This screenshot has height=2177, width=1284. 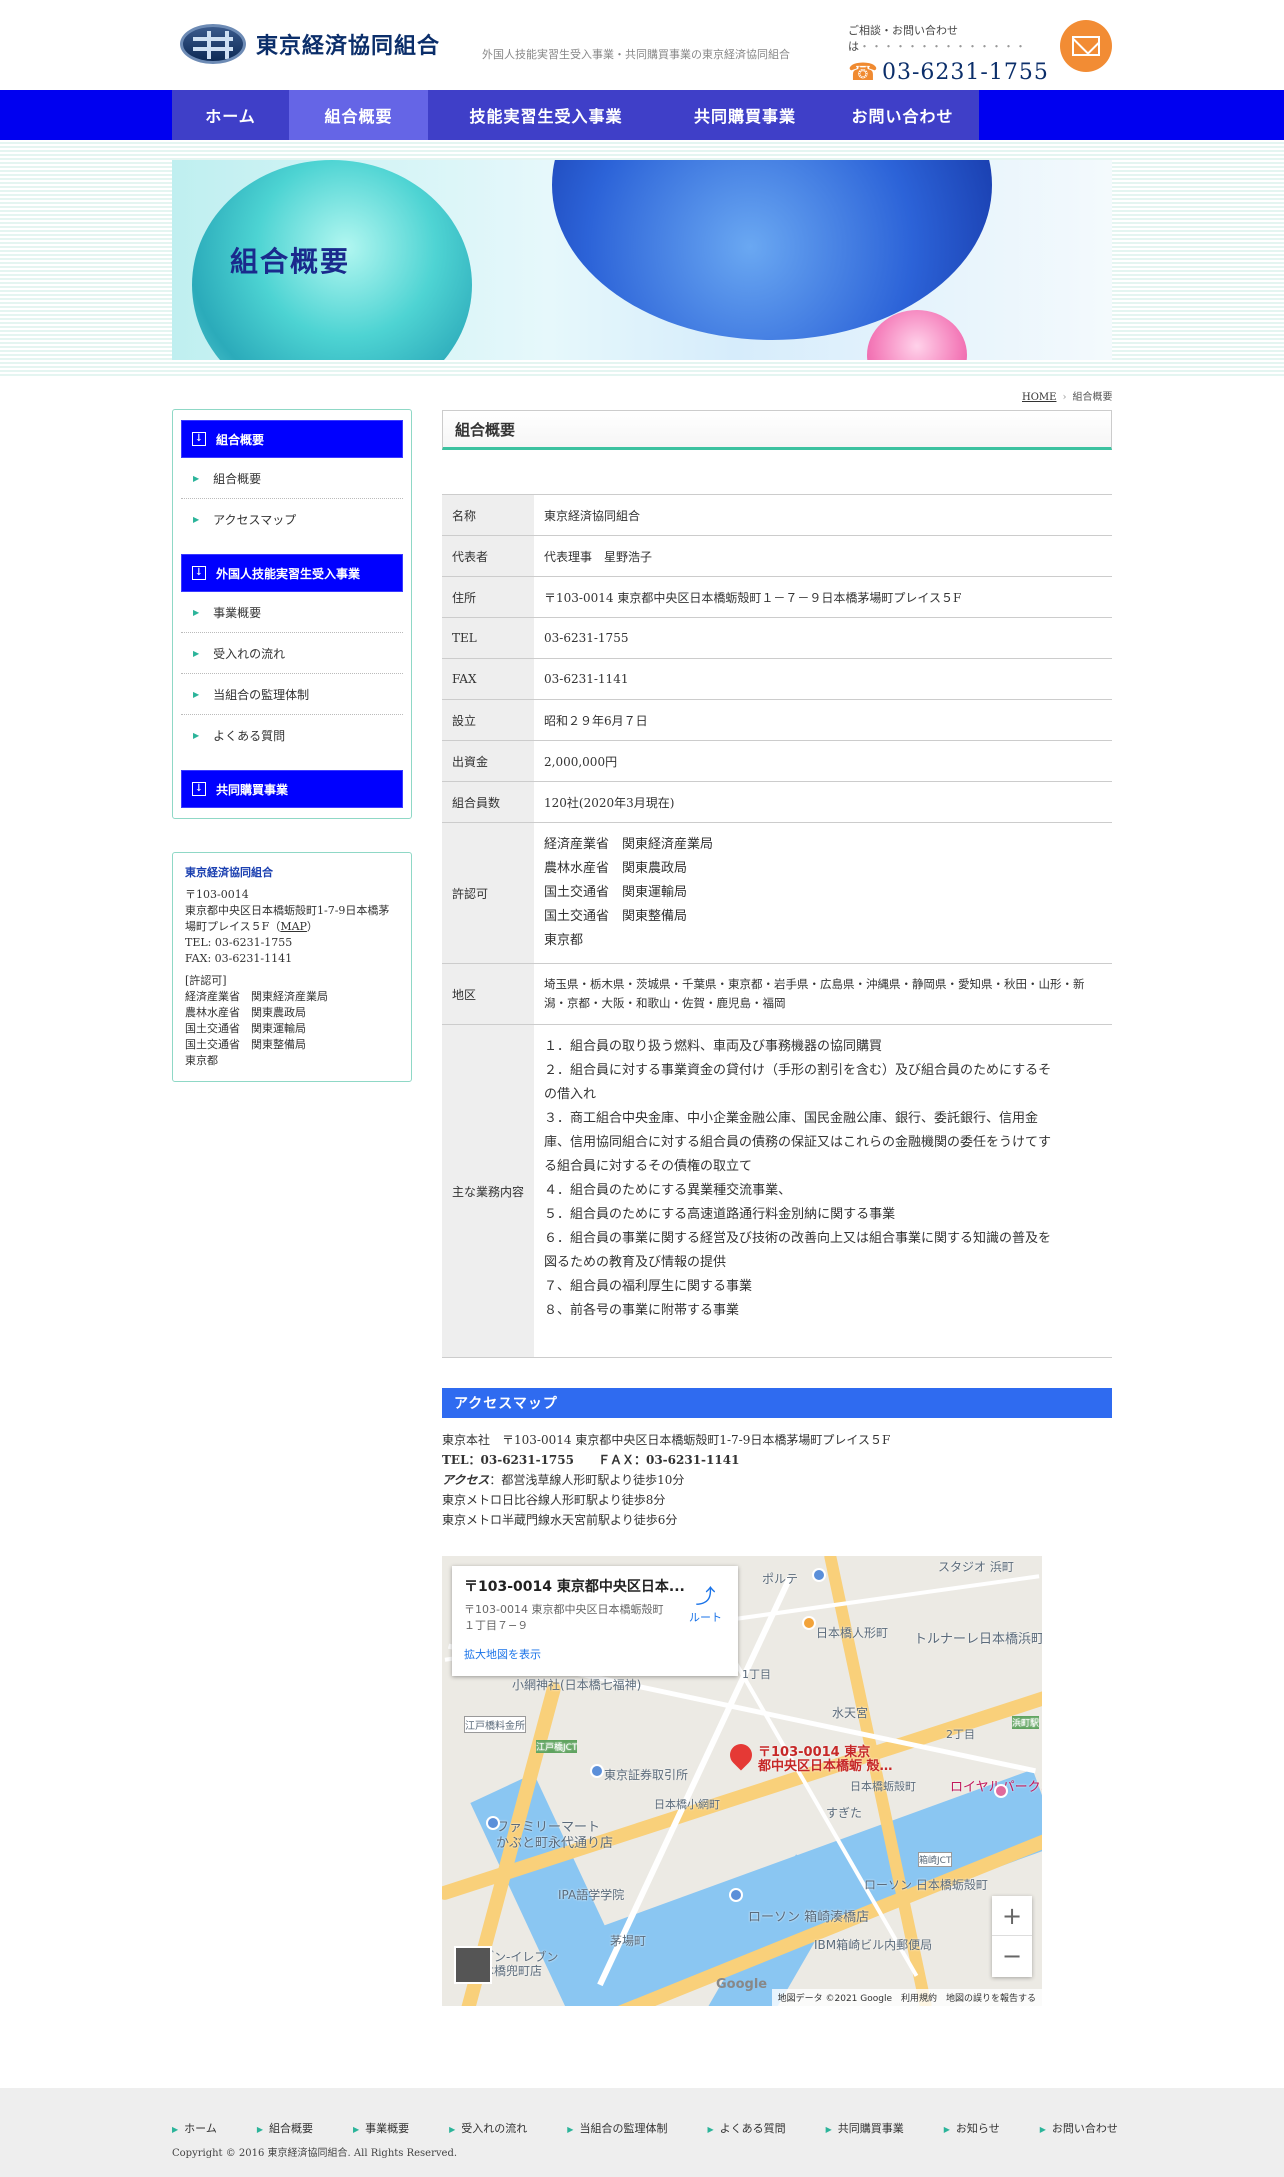 What do you see at coordinates (488, 556) in the screenshot?
I see `table-header-cell: 代表者` at bounding box center [488, 556].